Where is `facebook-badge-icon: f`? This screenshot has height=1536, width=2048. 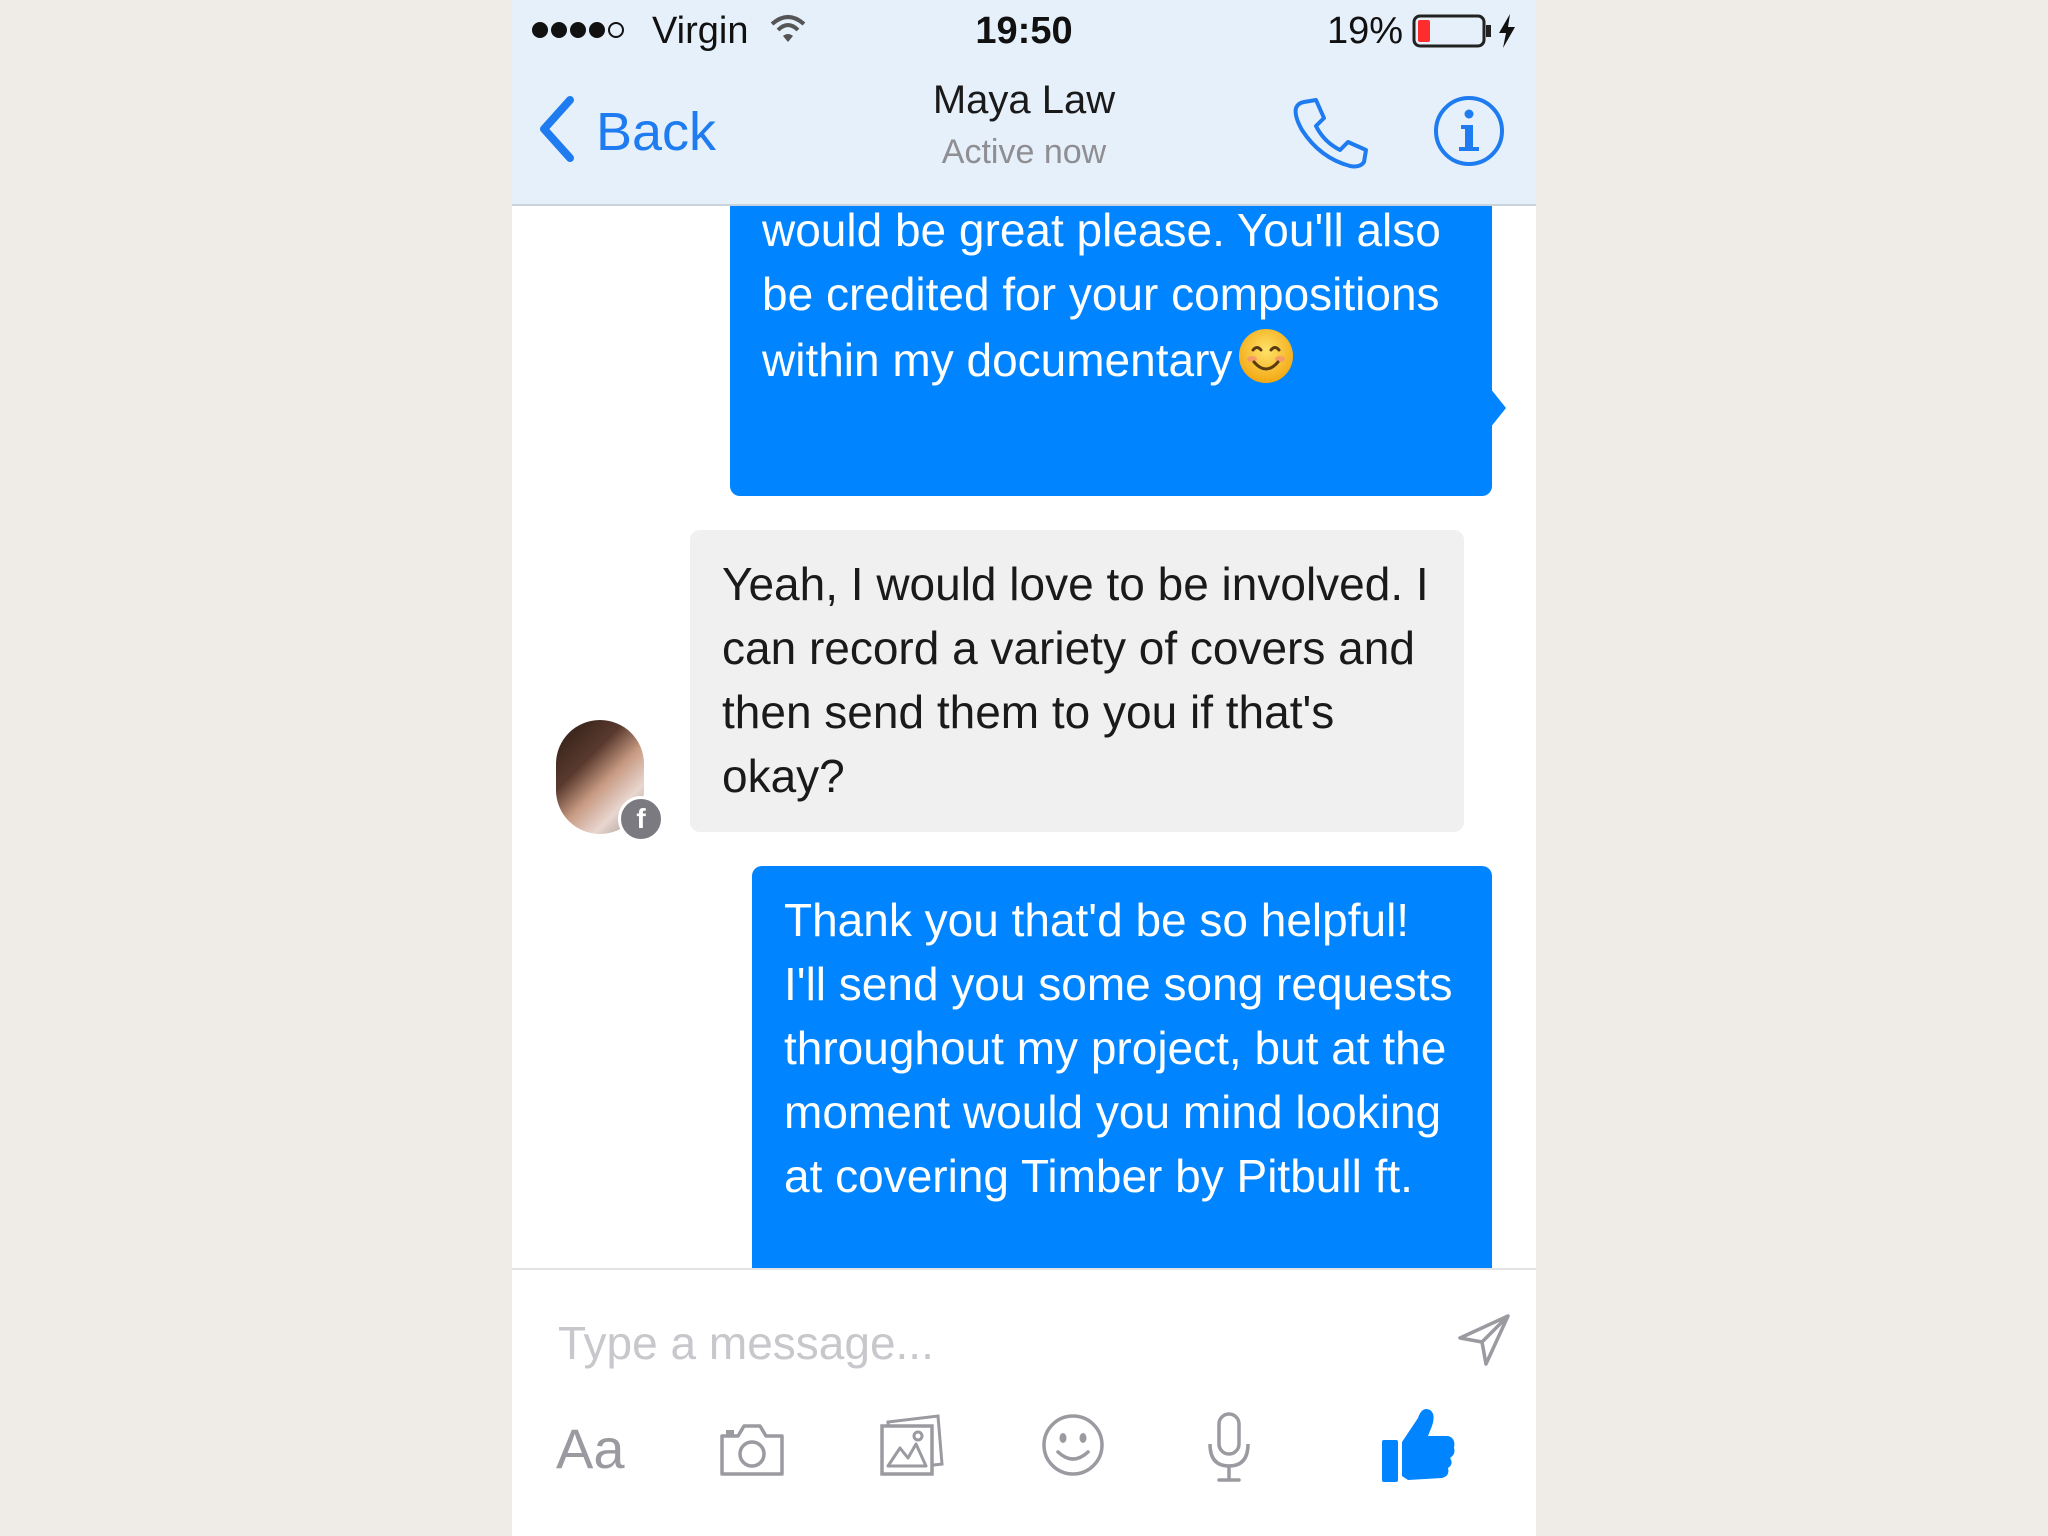
facebook-badge-icon: f is located at coordinates (641, 819).